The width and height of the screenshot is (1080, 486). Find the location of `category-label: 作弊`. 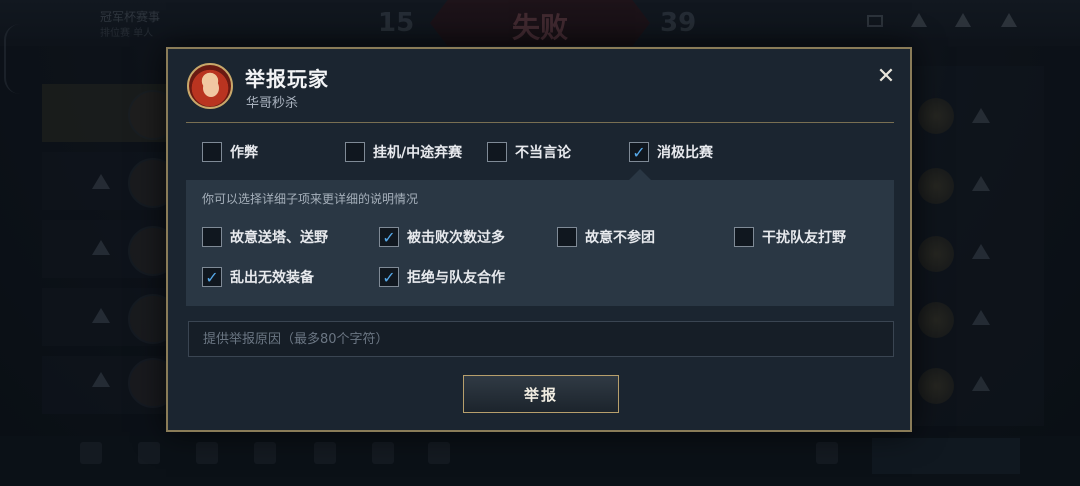

category-label: 作弊 is located at coordinates (244, 153).